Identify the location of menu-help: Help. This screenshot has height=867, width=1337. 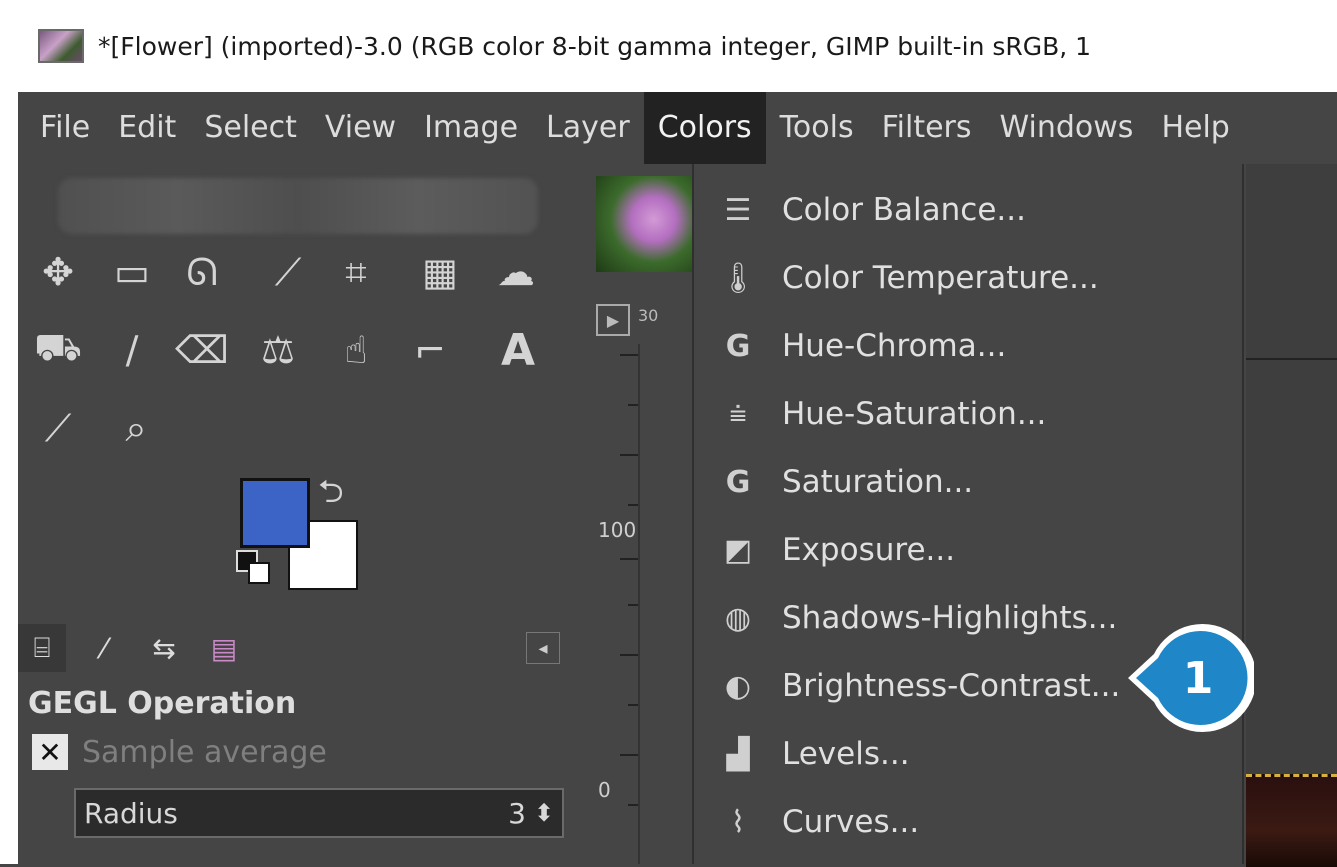
(1195, 128).